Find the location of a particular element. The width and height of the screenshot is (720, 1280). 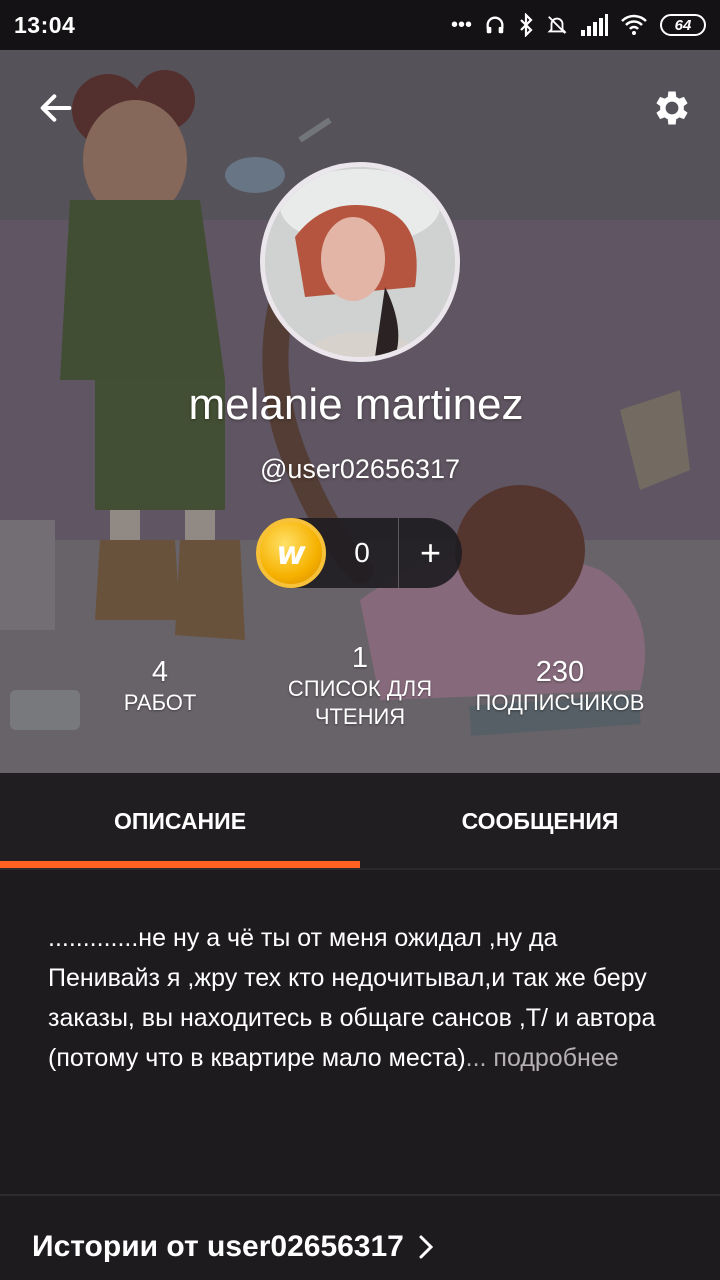

avatar-image is located at coordinates (360, 262).